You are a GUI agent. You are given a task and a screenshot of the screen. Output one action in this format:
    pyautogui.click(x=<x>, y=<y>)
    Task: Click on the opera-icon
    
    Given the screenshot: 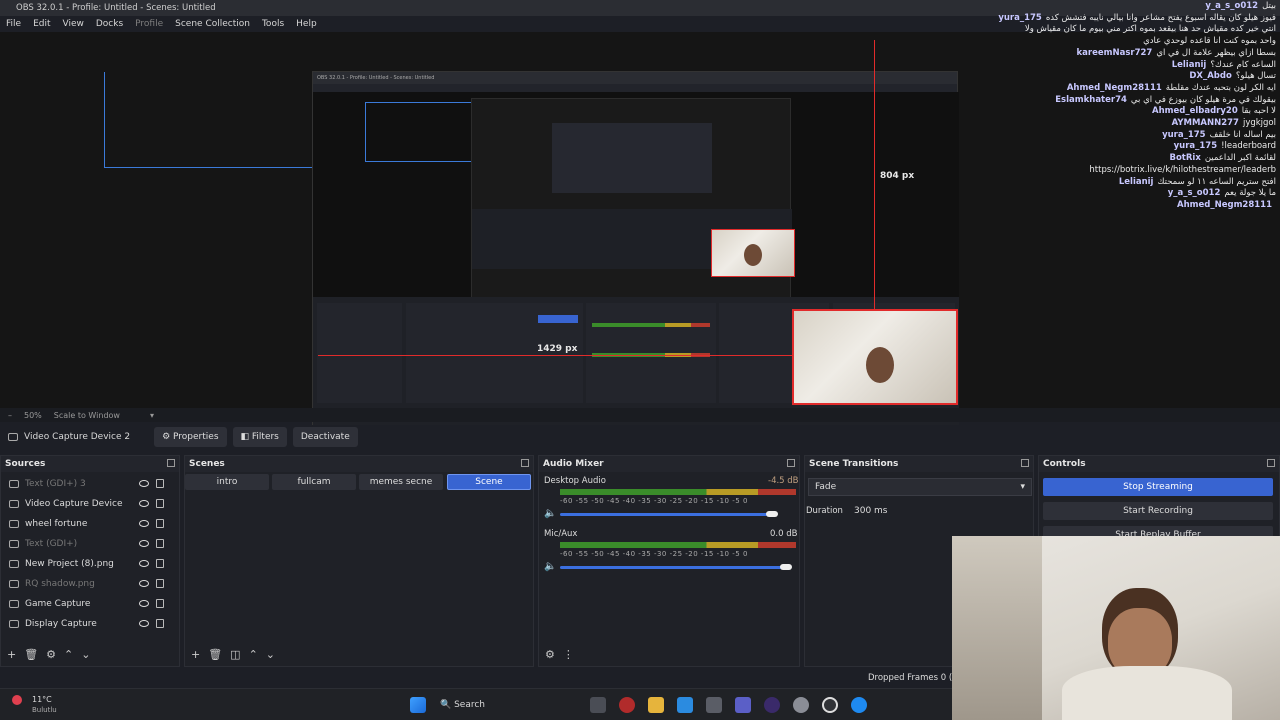 What is the action you would take?
    pyautogui.click(x=627, y=705)
    